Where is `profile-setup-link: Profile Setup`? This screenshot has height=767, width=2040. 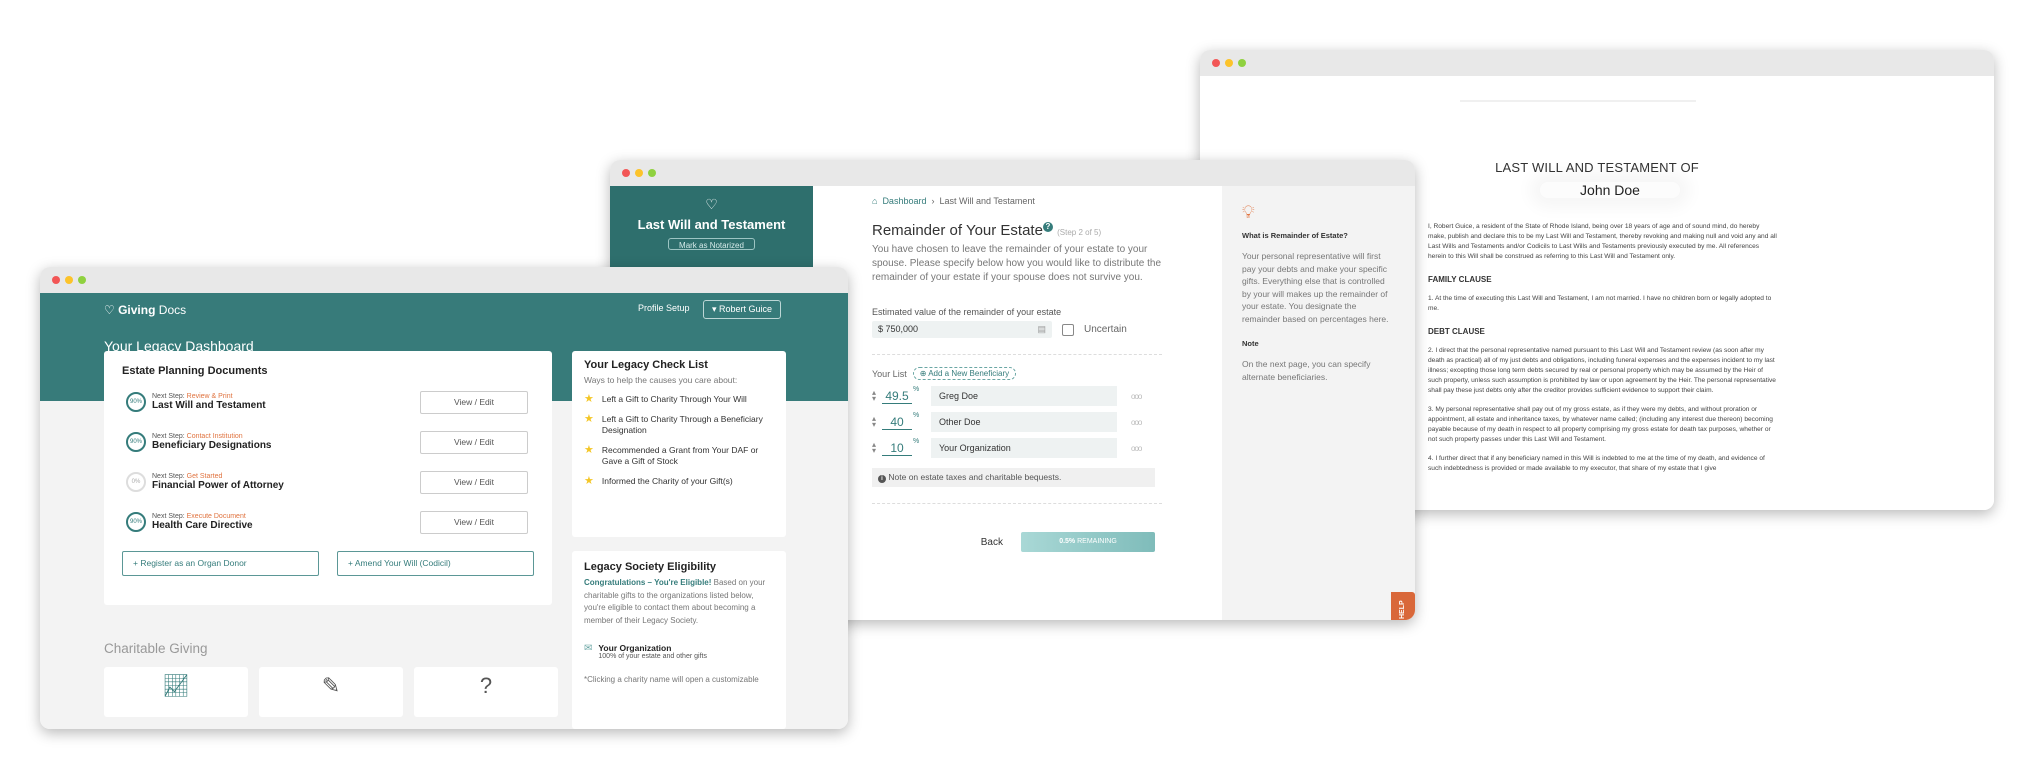
profile-setup-link: Profile Setup is located at coordinates (664, 308).